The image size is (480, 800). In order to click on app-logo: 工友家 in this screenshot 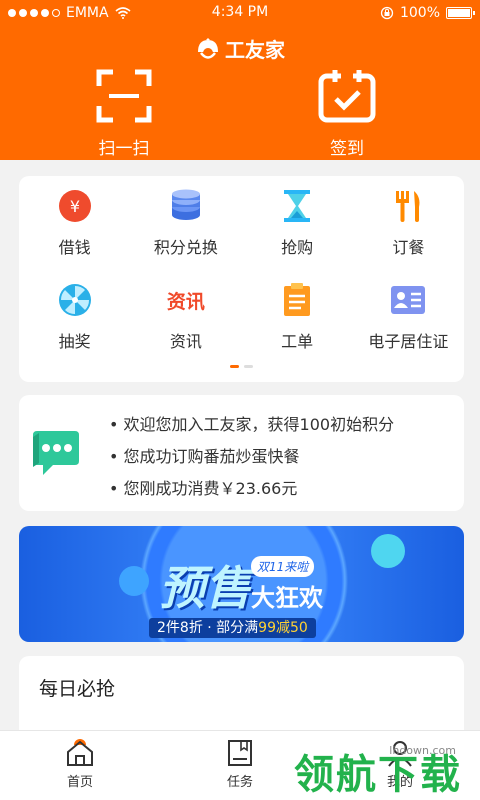, I will do `click(240, 48)`.